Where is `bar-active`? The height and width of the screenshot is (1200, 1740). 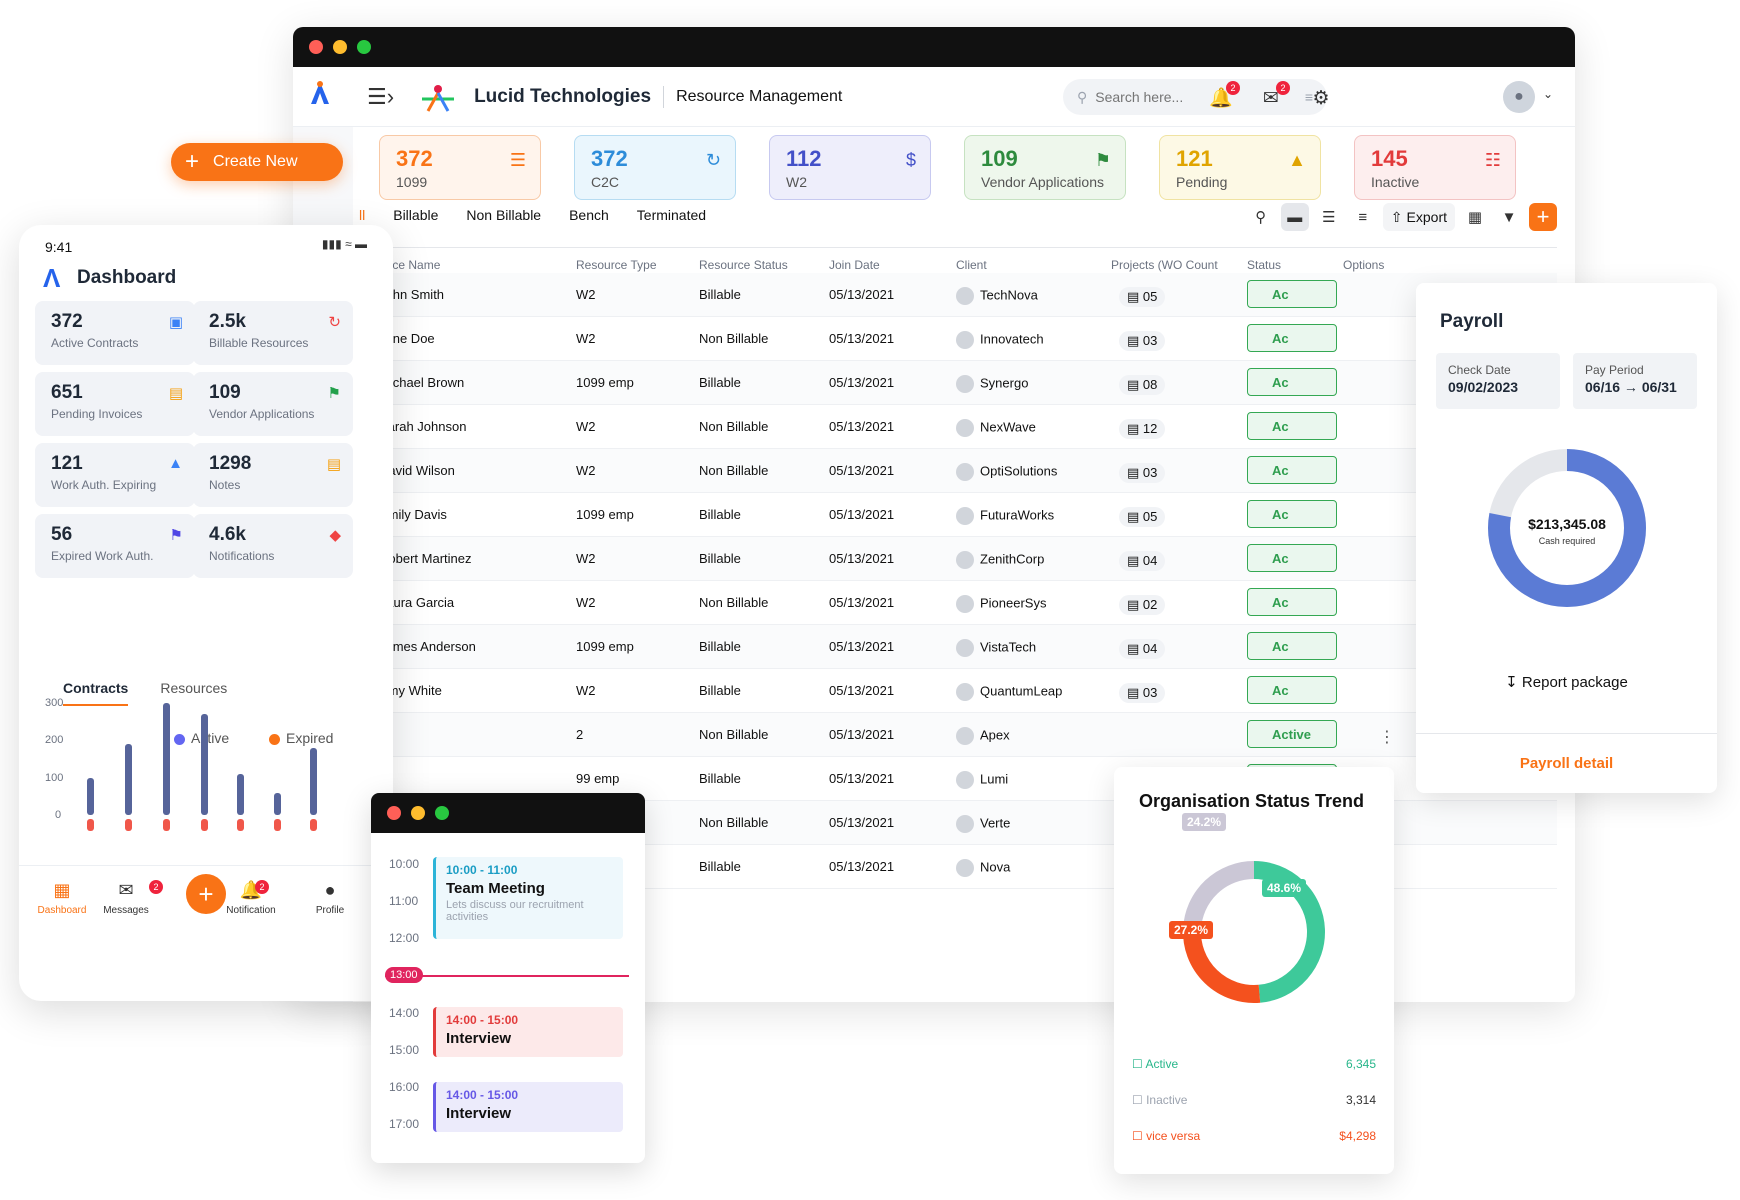
bar-active is located at coordinates (166, 759).